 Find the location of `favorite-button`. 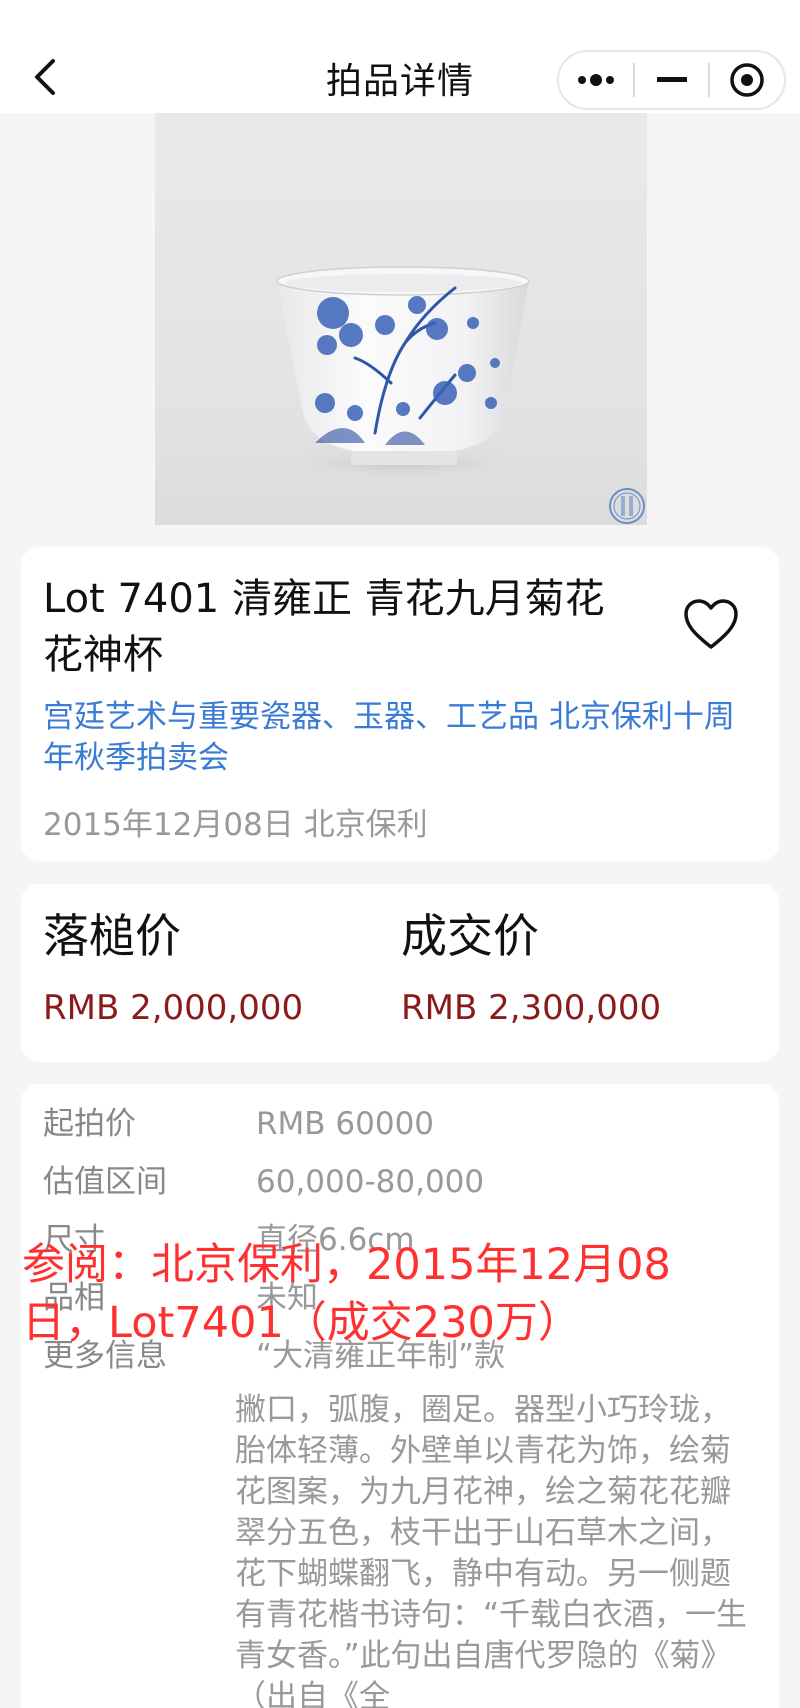

favorite-button is located at coordinates (711, 625).